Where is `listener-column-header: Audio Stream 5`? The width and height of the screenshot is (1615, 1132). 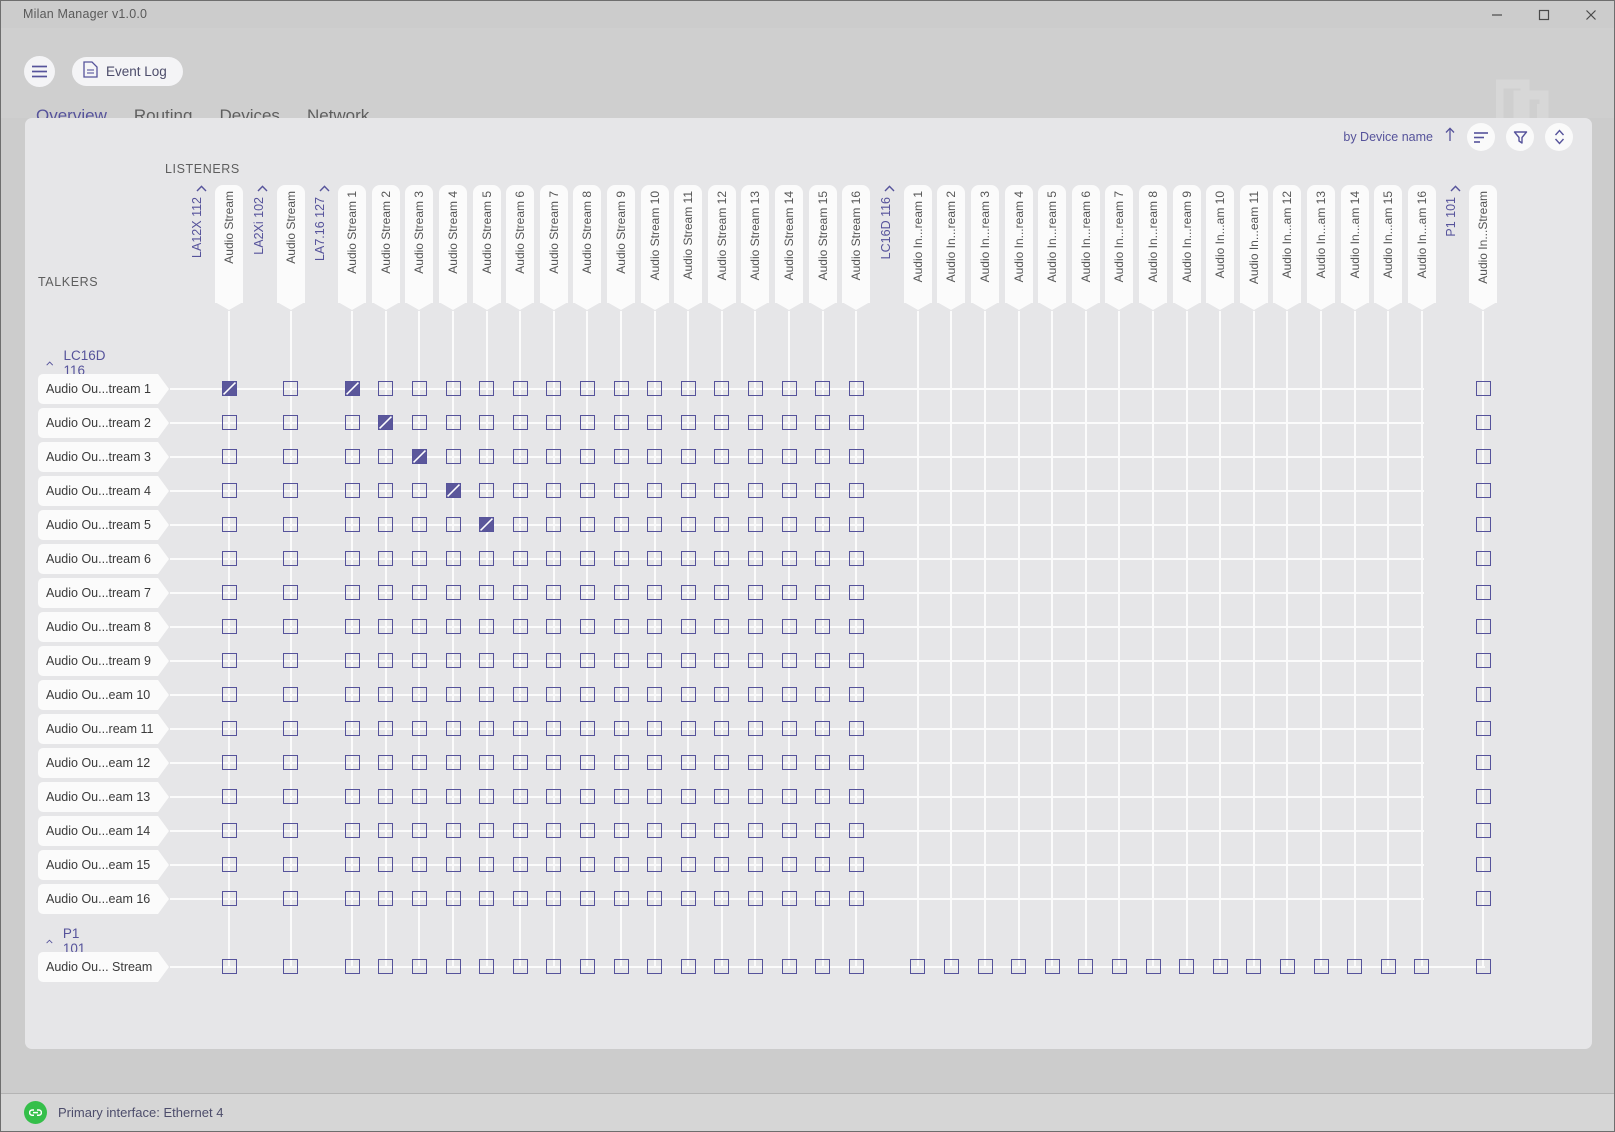
listener-column-header: Audio Stream 5 is located at coordinates (486, 247).